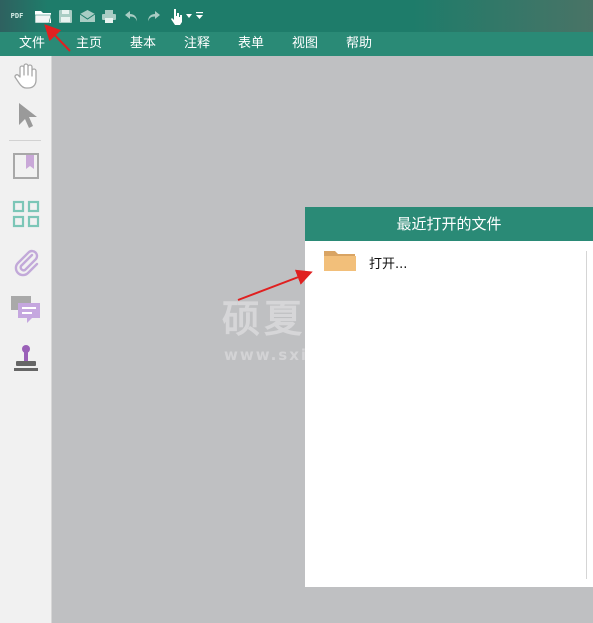 Image resolution: width=593 pixels, height=623 pixels. What do you see at coordinates (296, 16) in the screenshot?
I see `quick-access-toolbar: PDF` at bounding box center [296, 16].